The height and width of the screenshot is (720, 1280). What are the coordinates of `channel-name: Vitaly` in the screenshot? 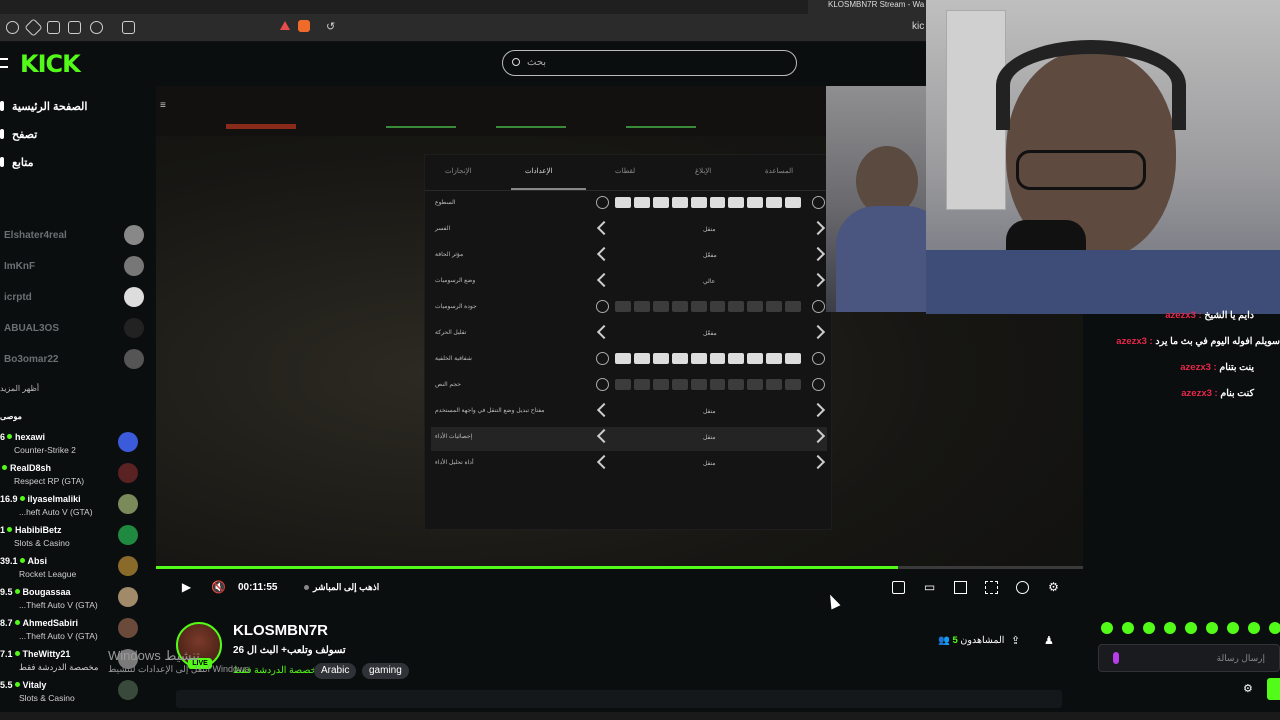 It's located at (34, 685).